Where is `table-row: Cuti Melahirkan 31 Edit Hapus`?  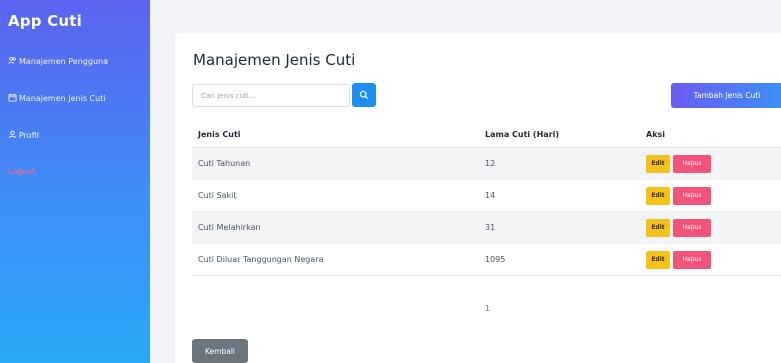 table-row: Cuti Melahirkan 31 Edit Hapus is located at coordinates (486, 228).